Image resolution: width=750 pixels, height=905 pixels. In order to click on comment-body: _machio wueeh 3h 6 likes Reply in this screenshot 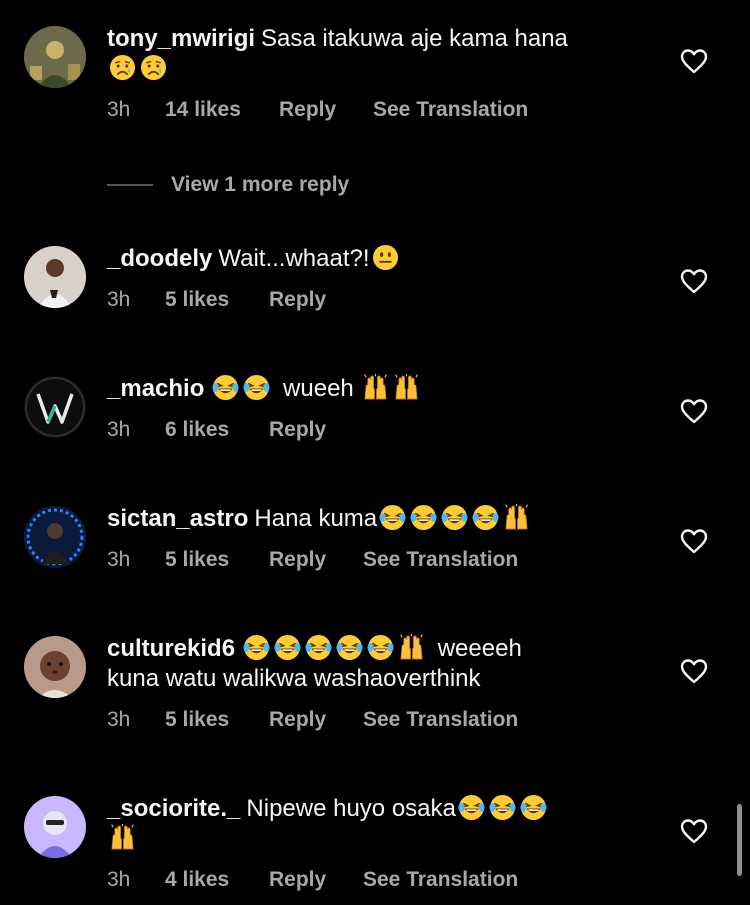, I will do `click(382, 408)`.